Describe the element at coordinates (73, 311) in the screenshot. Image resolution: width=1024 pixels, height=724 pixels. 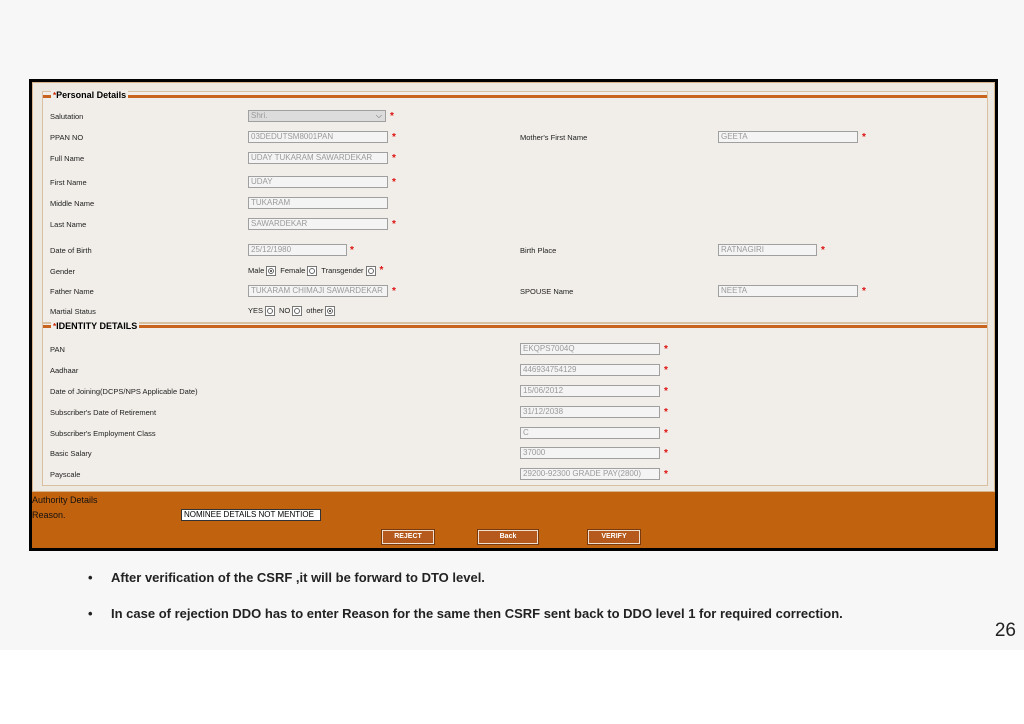
I see `marital-status-label: Martial Status` at that location.